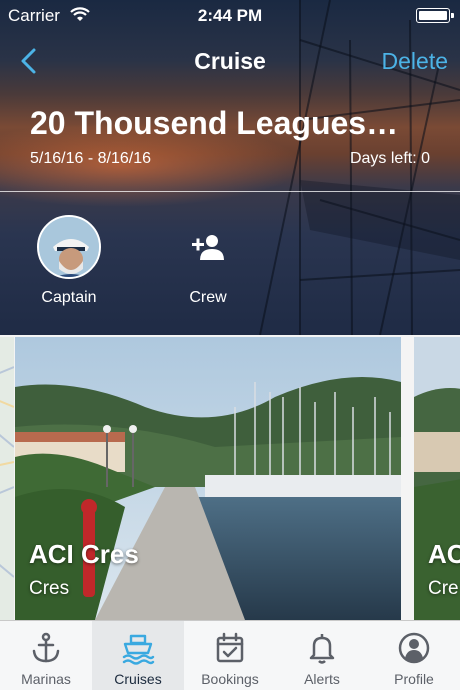 The width and height of the screenshot is (460, 690). What do you see at coordinates (414, 679) in the screenshot?
I see `tab-label: Profile` at bounding box center [414, 679].